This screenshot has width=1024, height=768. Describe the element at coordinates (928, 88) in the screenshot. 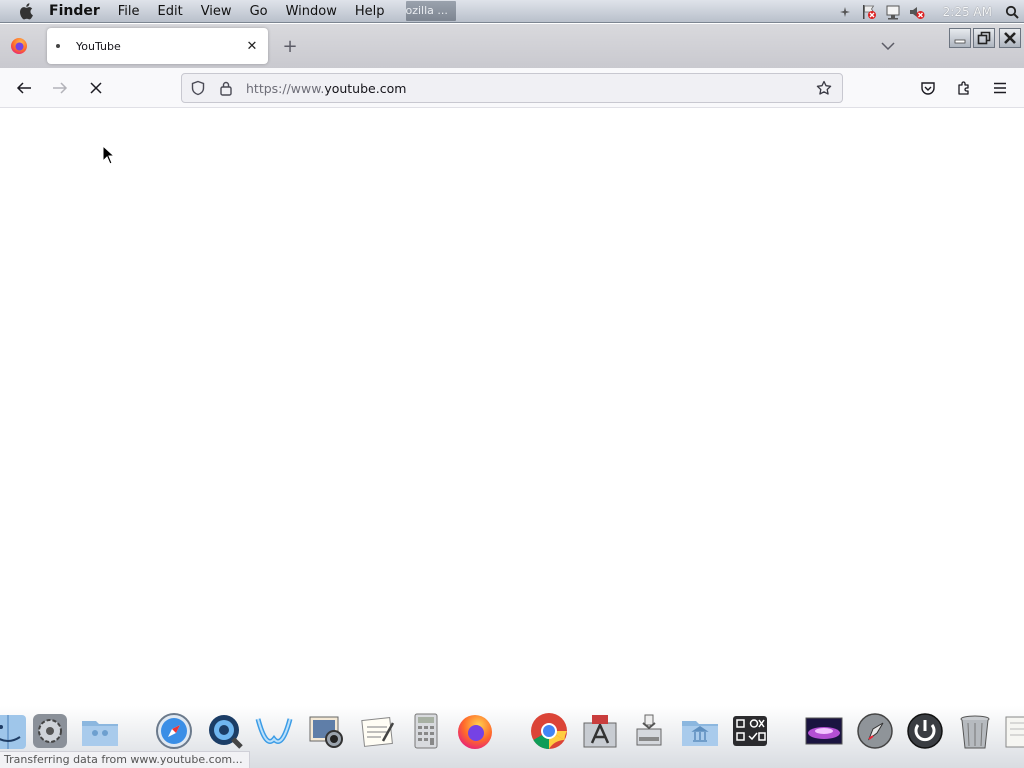

I see `pocket-icon` at that location.